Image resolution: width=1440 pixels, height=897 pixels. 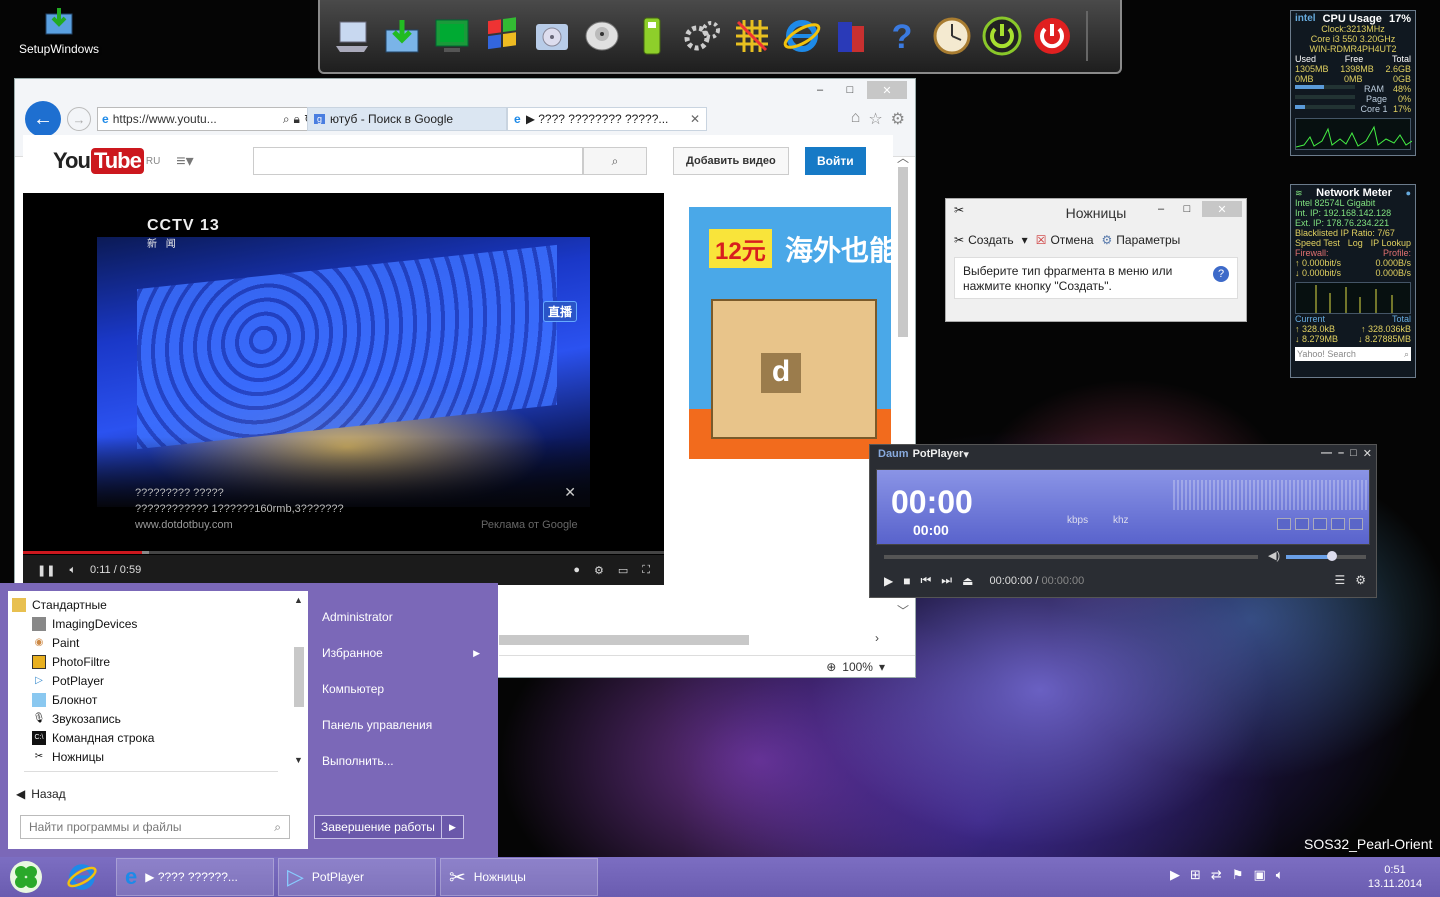 I want to click on hscroll-thumb, so click(x=624, y=640).